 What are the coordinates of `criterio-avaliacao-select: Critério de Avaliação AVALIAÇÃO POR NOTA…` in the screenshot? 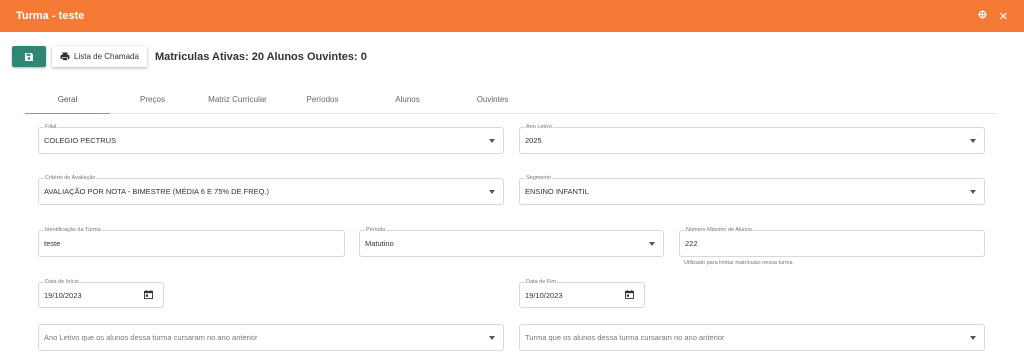 It's located at (271, 190).